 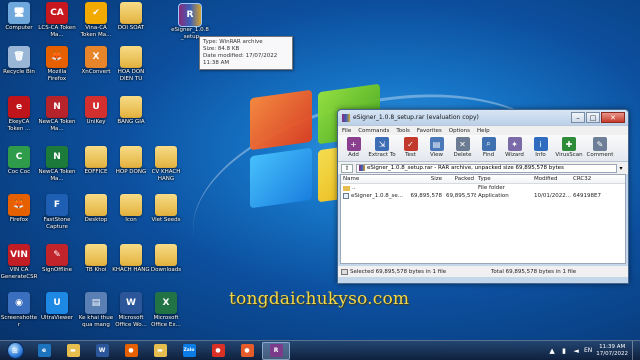 I want to click on desktop-icon-label: Coc Coc, so click(x=19, y=172).